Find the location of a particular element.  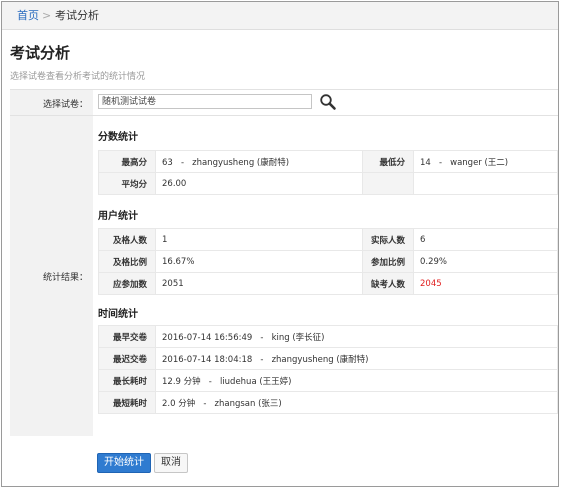

latest-submit-dash: - is located at coordinates (262, 359).